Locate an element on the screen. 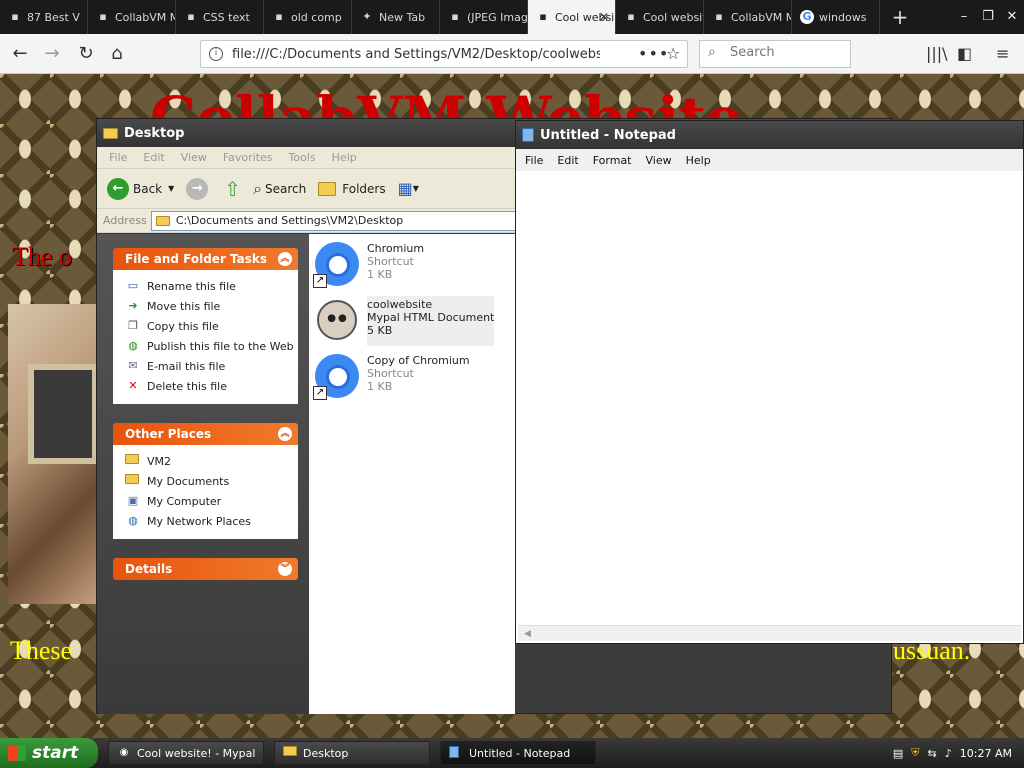 Image resolution: width=1024 pixels, height=768 pixels. windows-flag-icon is located at coordinates (17, 753).